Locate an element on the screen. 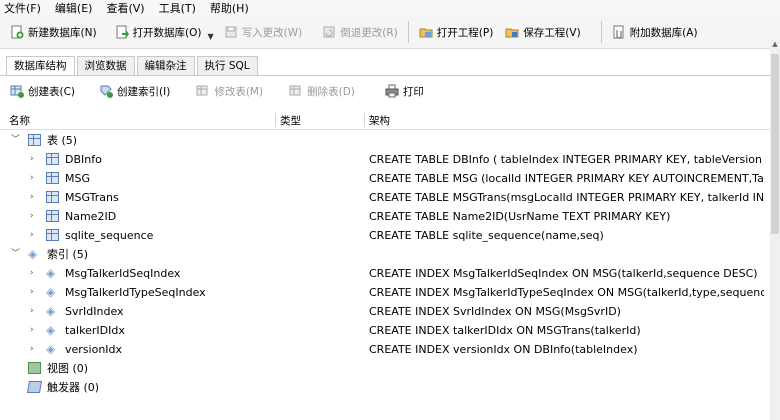 The image size is (780, 420). new-database-button: 新建数据库(N) is located at coordinates (53, 32).